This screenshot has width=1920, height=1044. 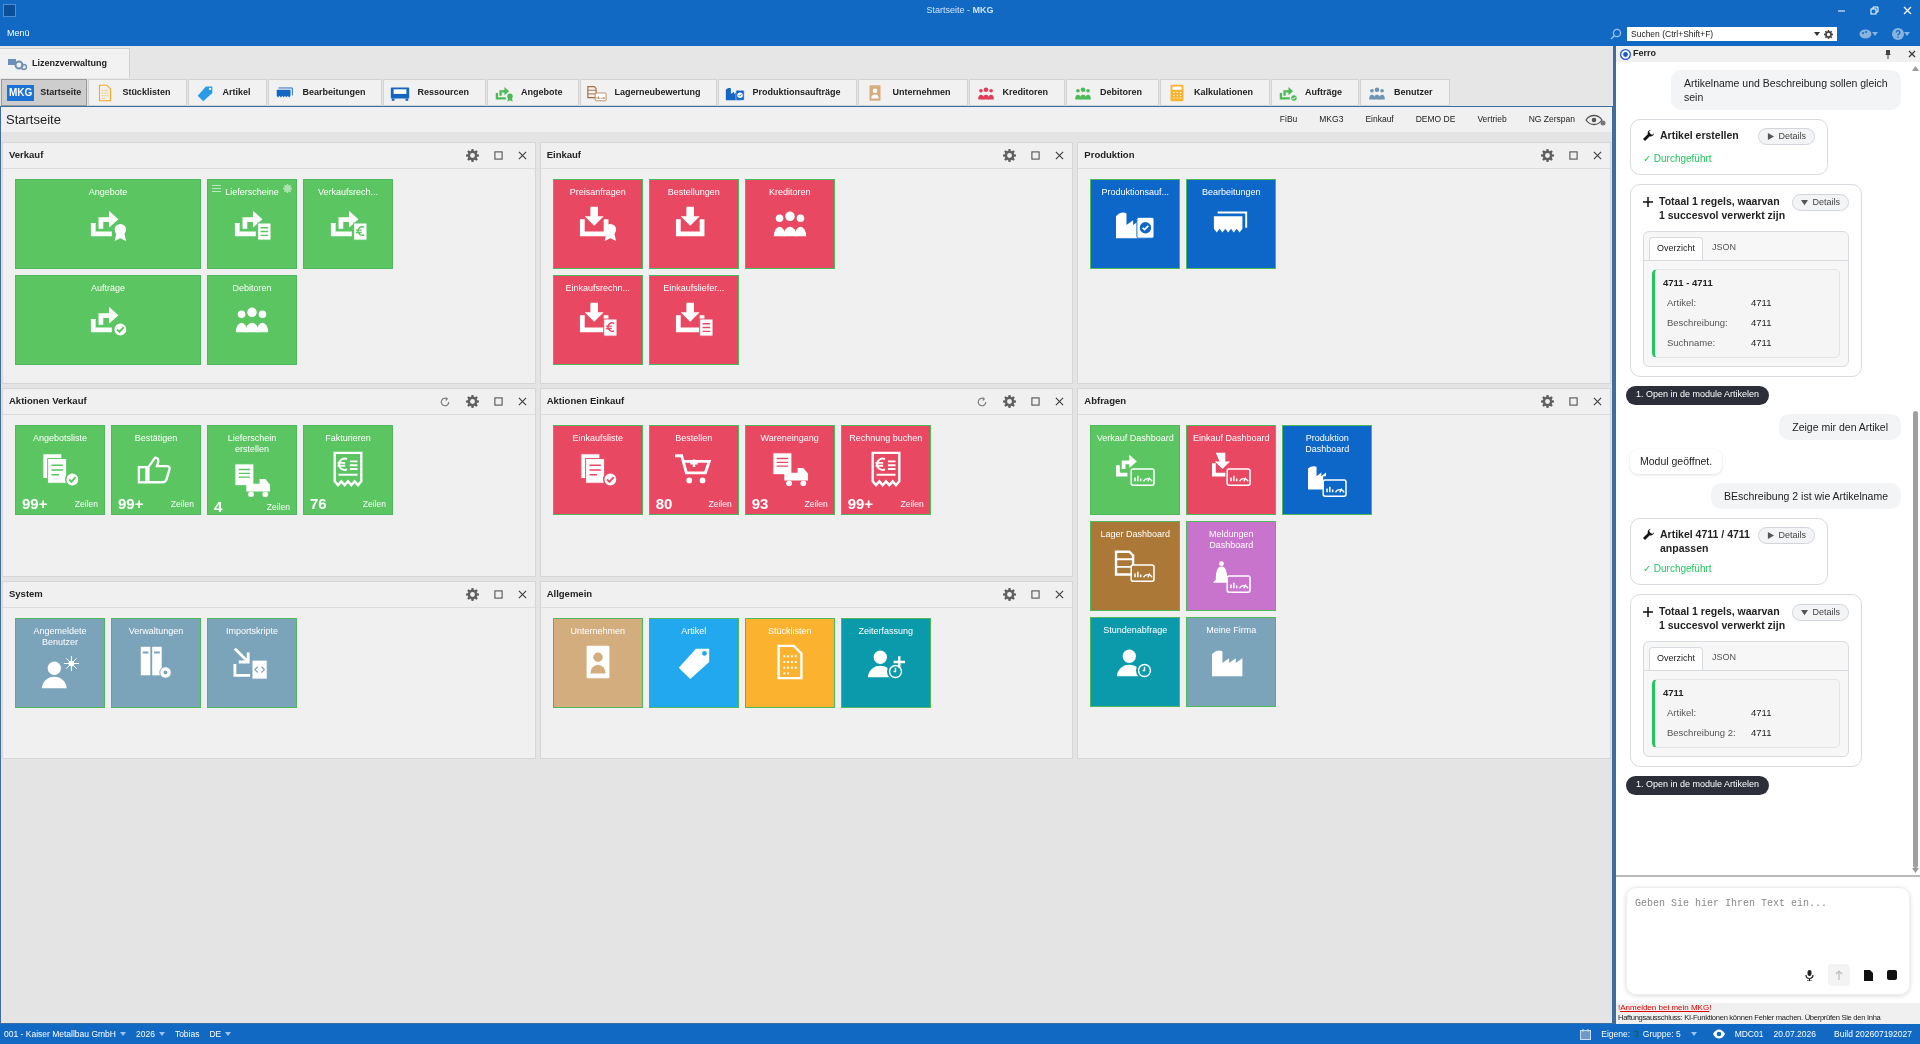 I want to click on tab: Debitoren, so click(x=1113, y=92).